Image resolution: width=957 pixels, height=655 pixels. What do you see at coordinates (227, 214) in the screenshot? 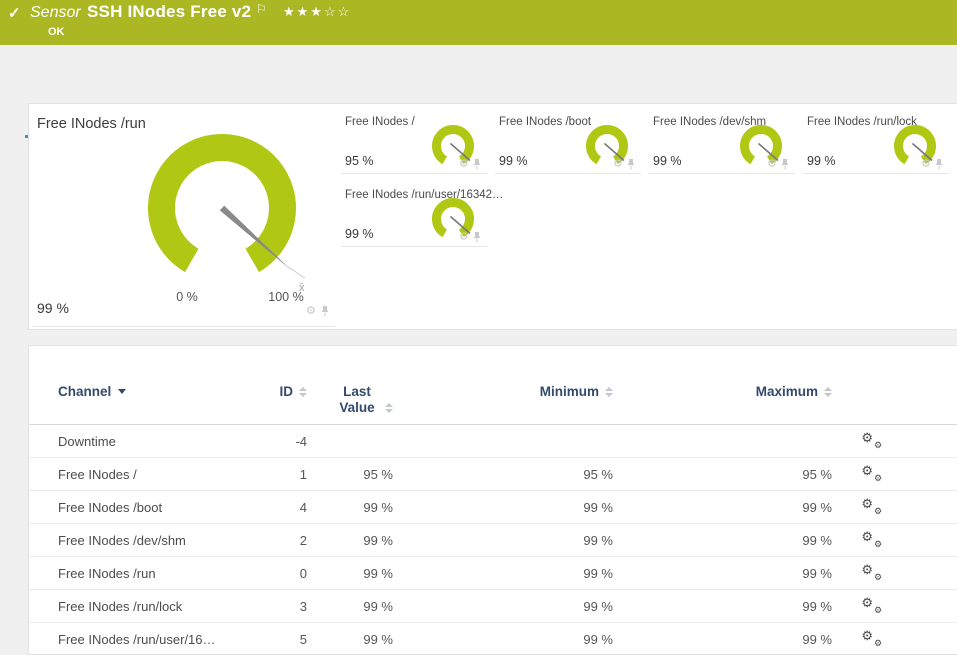
I see `primary-gauge: x̄` at bounding box center [227, 214].